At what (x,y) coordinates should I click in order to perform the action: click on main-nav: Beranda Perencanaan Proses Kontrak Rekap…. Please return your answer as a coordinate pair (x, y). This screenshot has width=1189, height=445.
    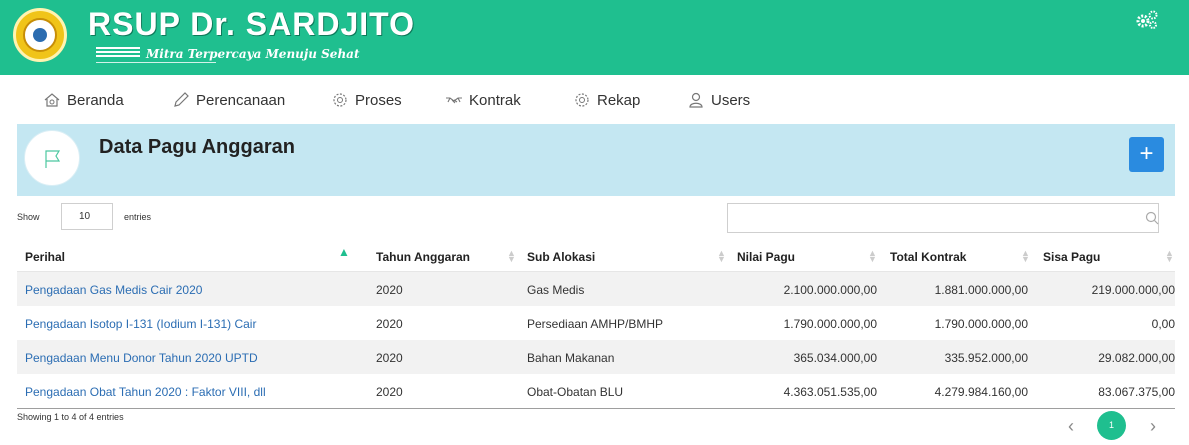
    Looking at the image, I should click on (594, 101).